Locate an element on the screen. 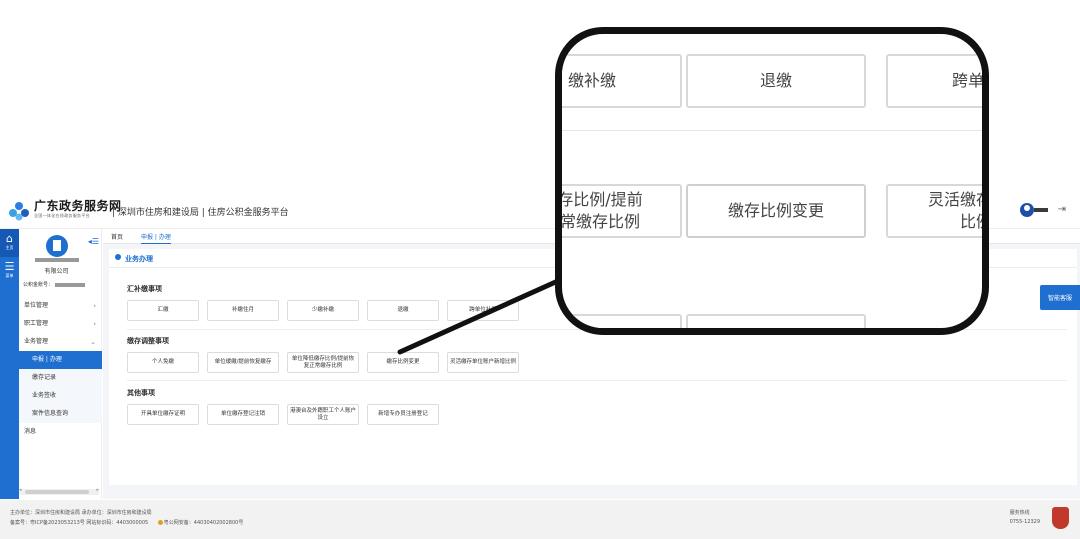  sidebar-item-business-management: 业务管理 ⌄ is located at coordinates (60, 342).